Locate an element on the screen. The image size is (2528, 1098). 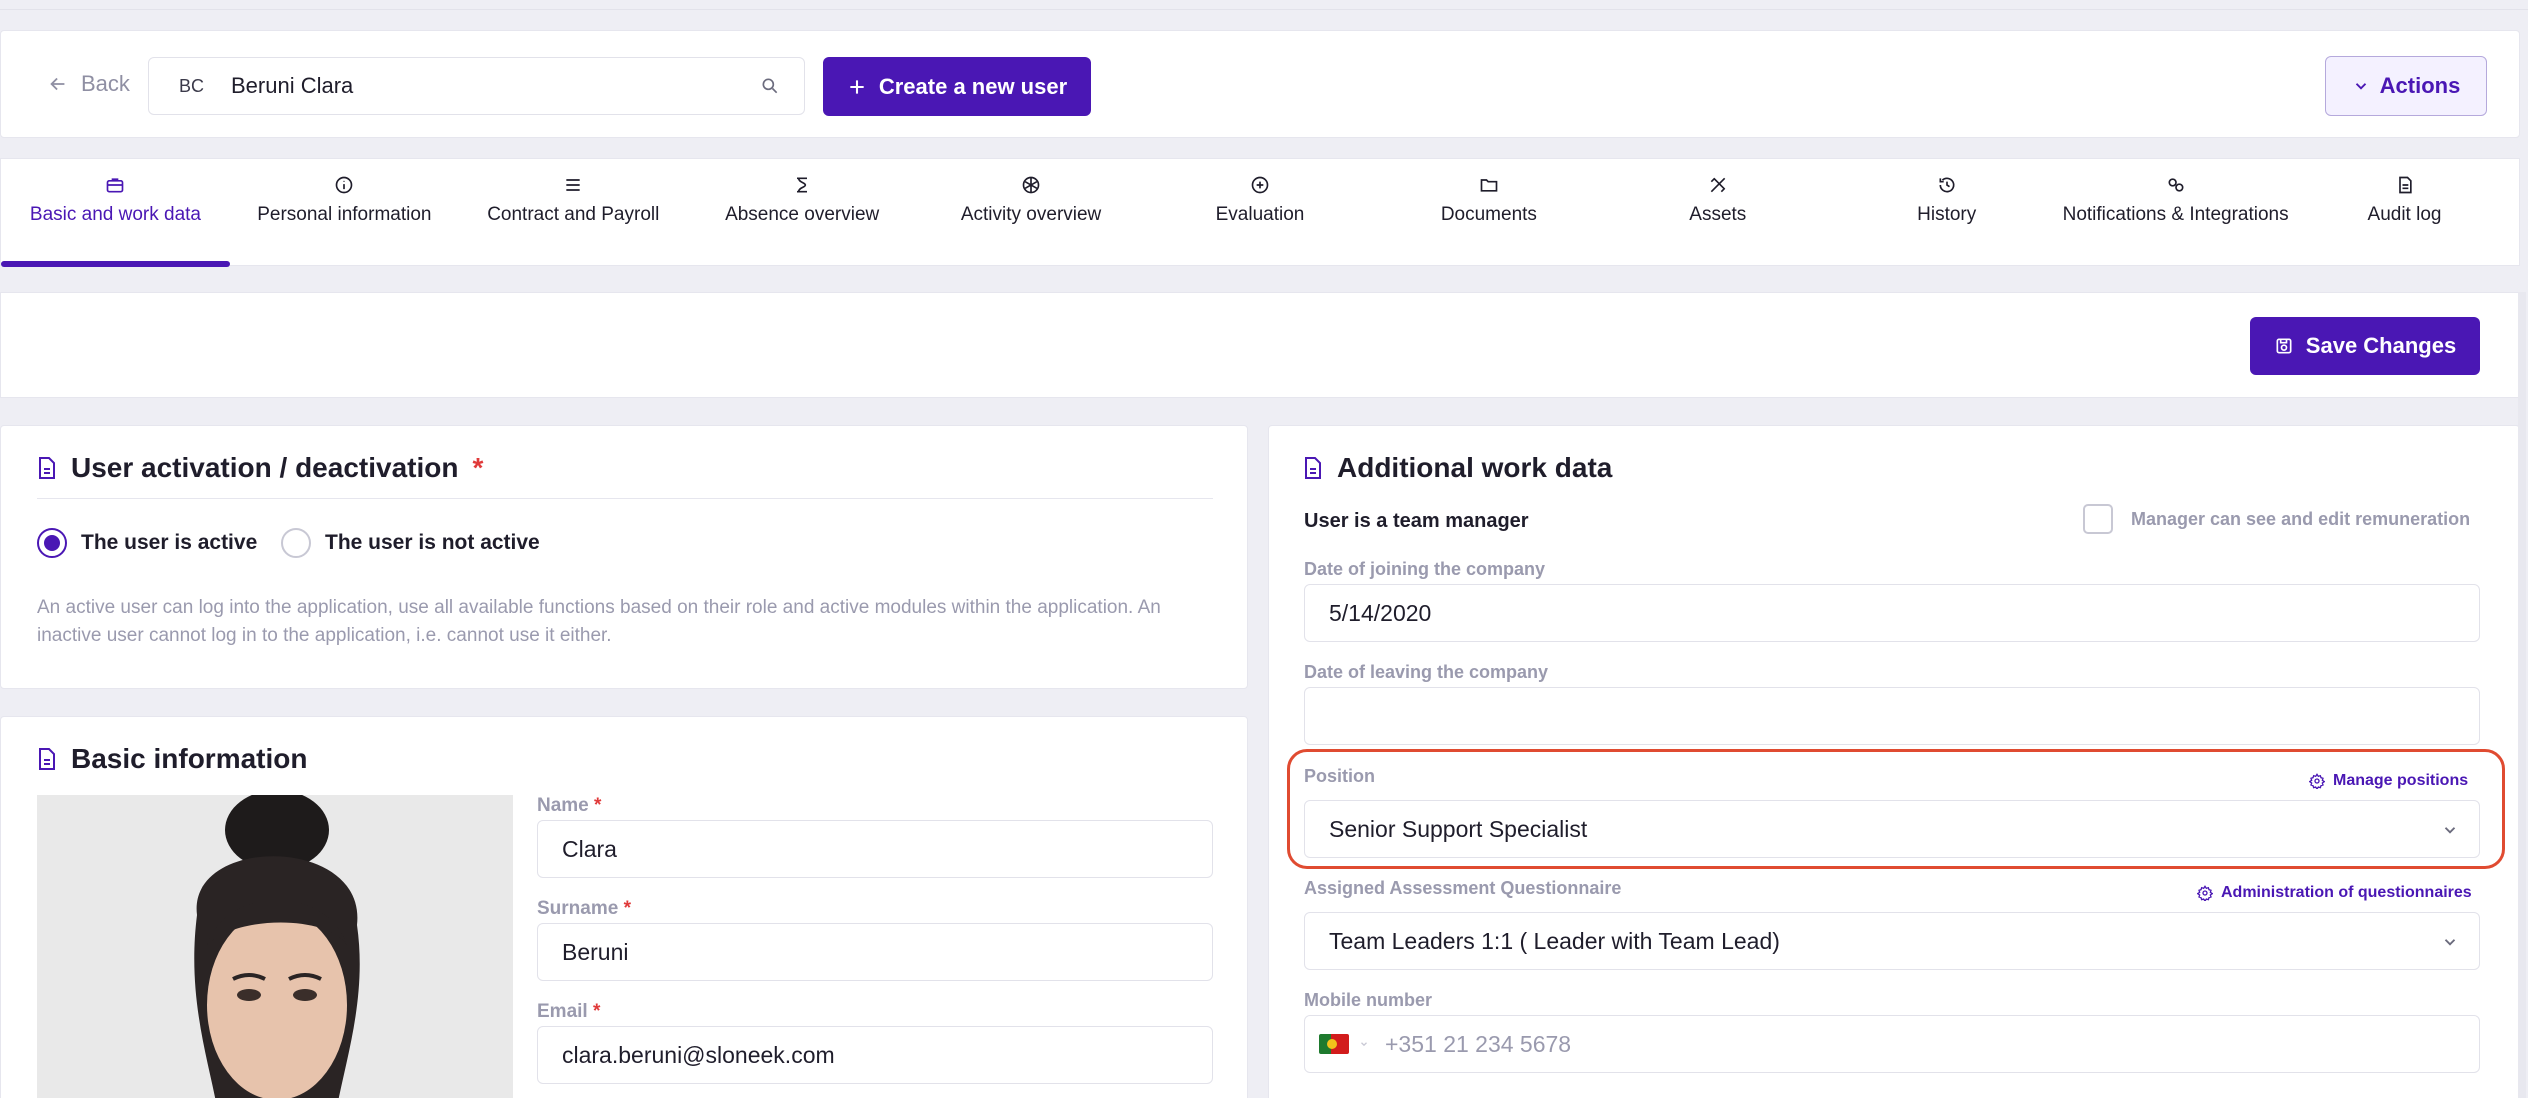
questionnaire-admin-link: Administration of questionnaires is located at coordinates (2334, 893).